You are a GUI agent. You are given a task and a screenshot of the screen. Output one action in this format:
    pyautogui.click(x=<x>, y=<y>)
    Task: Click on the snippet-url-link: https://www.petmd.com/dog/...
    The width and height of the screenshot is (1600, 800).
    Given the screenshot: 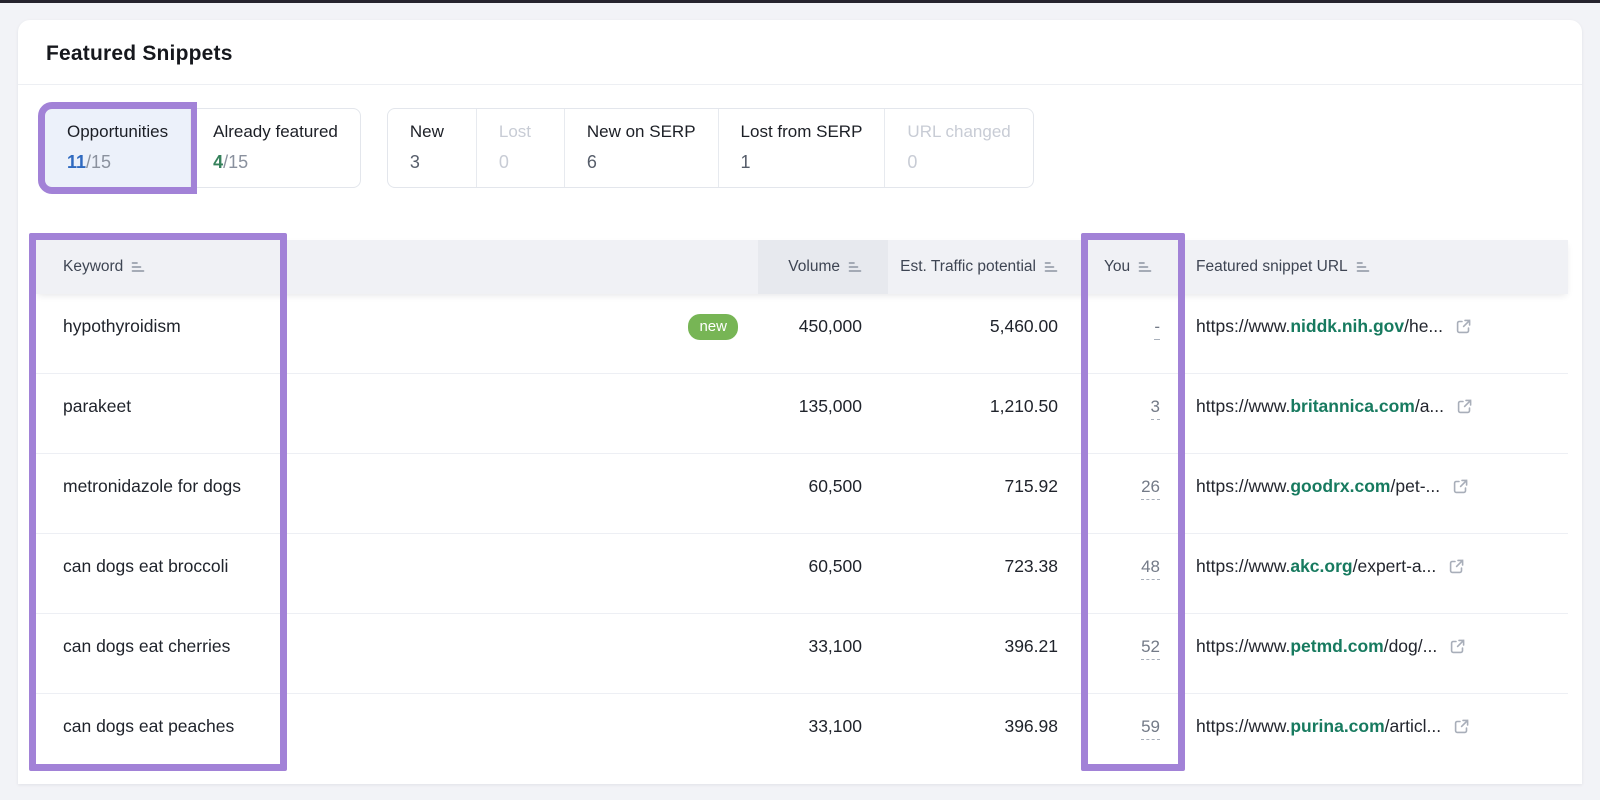 What is the action you would take?
    pyautogui.click(x=1316, y=646)
    